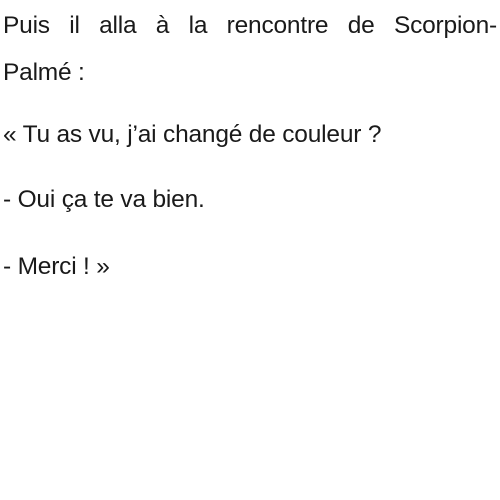  Describe the element at coordinates (104, 199) in the screenshot. I see `dialogue-line-reply: - Oui ça te va bien.` at that location.